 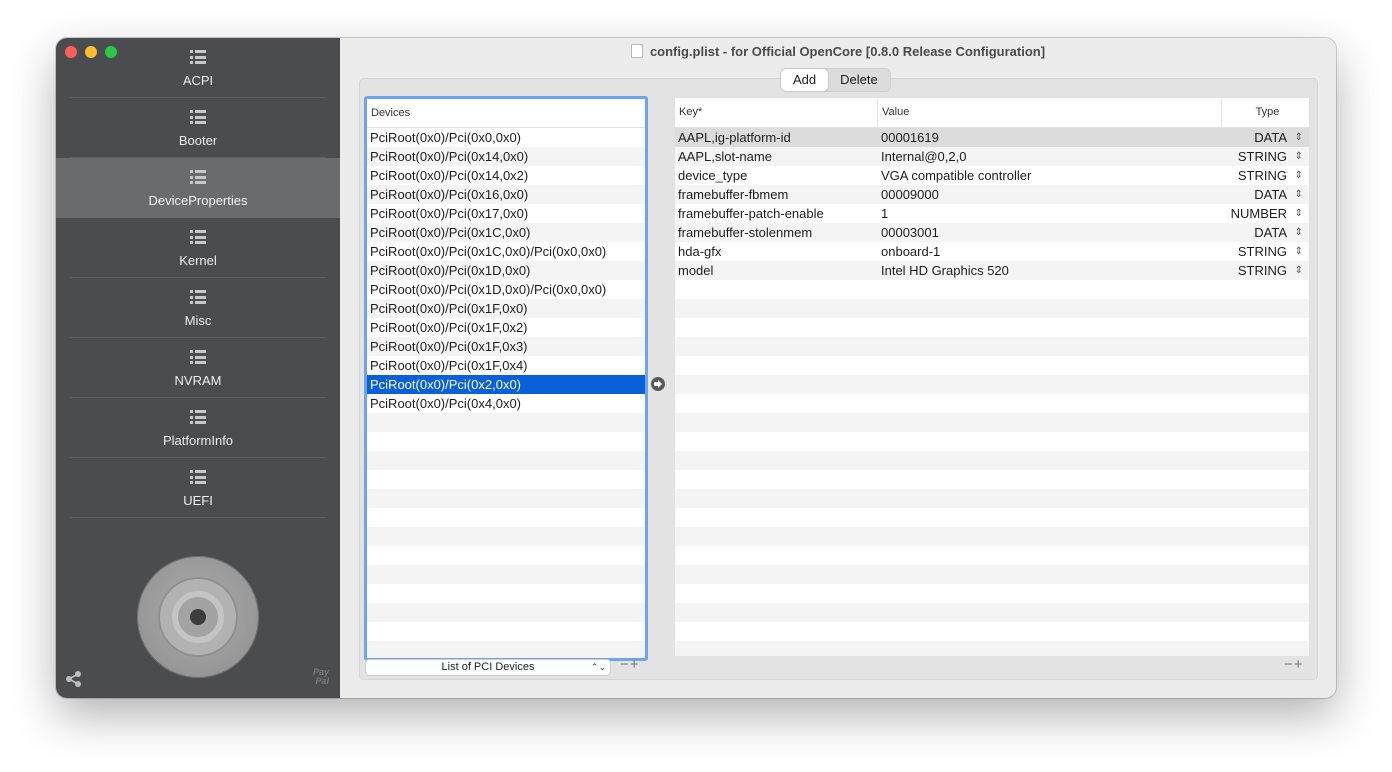 I want to click on property-row: AAPL,ig-platform-id 00001619 DATA ⇕, so click(x=992, y=137).